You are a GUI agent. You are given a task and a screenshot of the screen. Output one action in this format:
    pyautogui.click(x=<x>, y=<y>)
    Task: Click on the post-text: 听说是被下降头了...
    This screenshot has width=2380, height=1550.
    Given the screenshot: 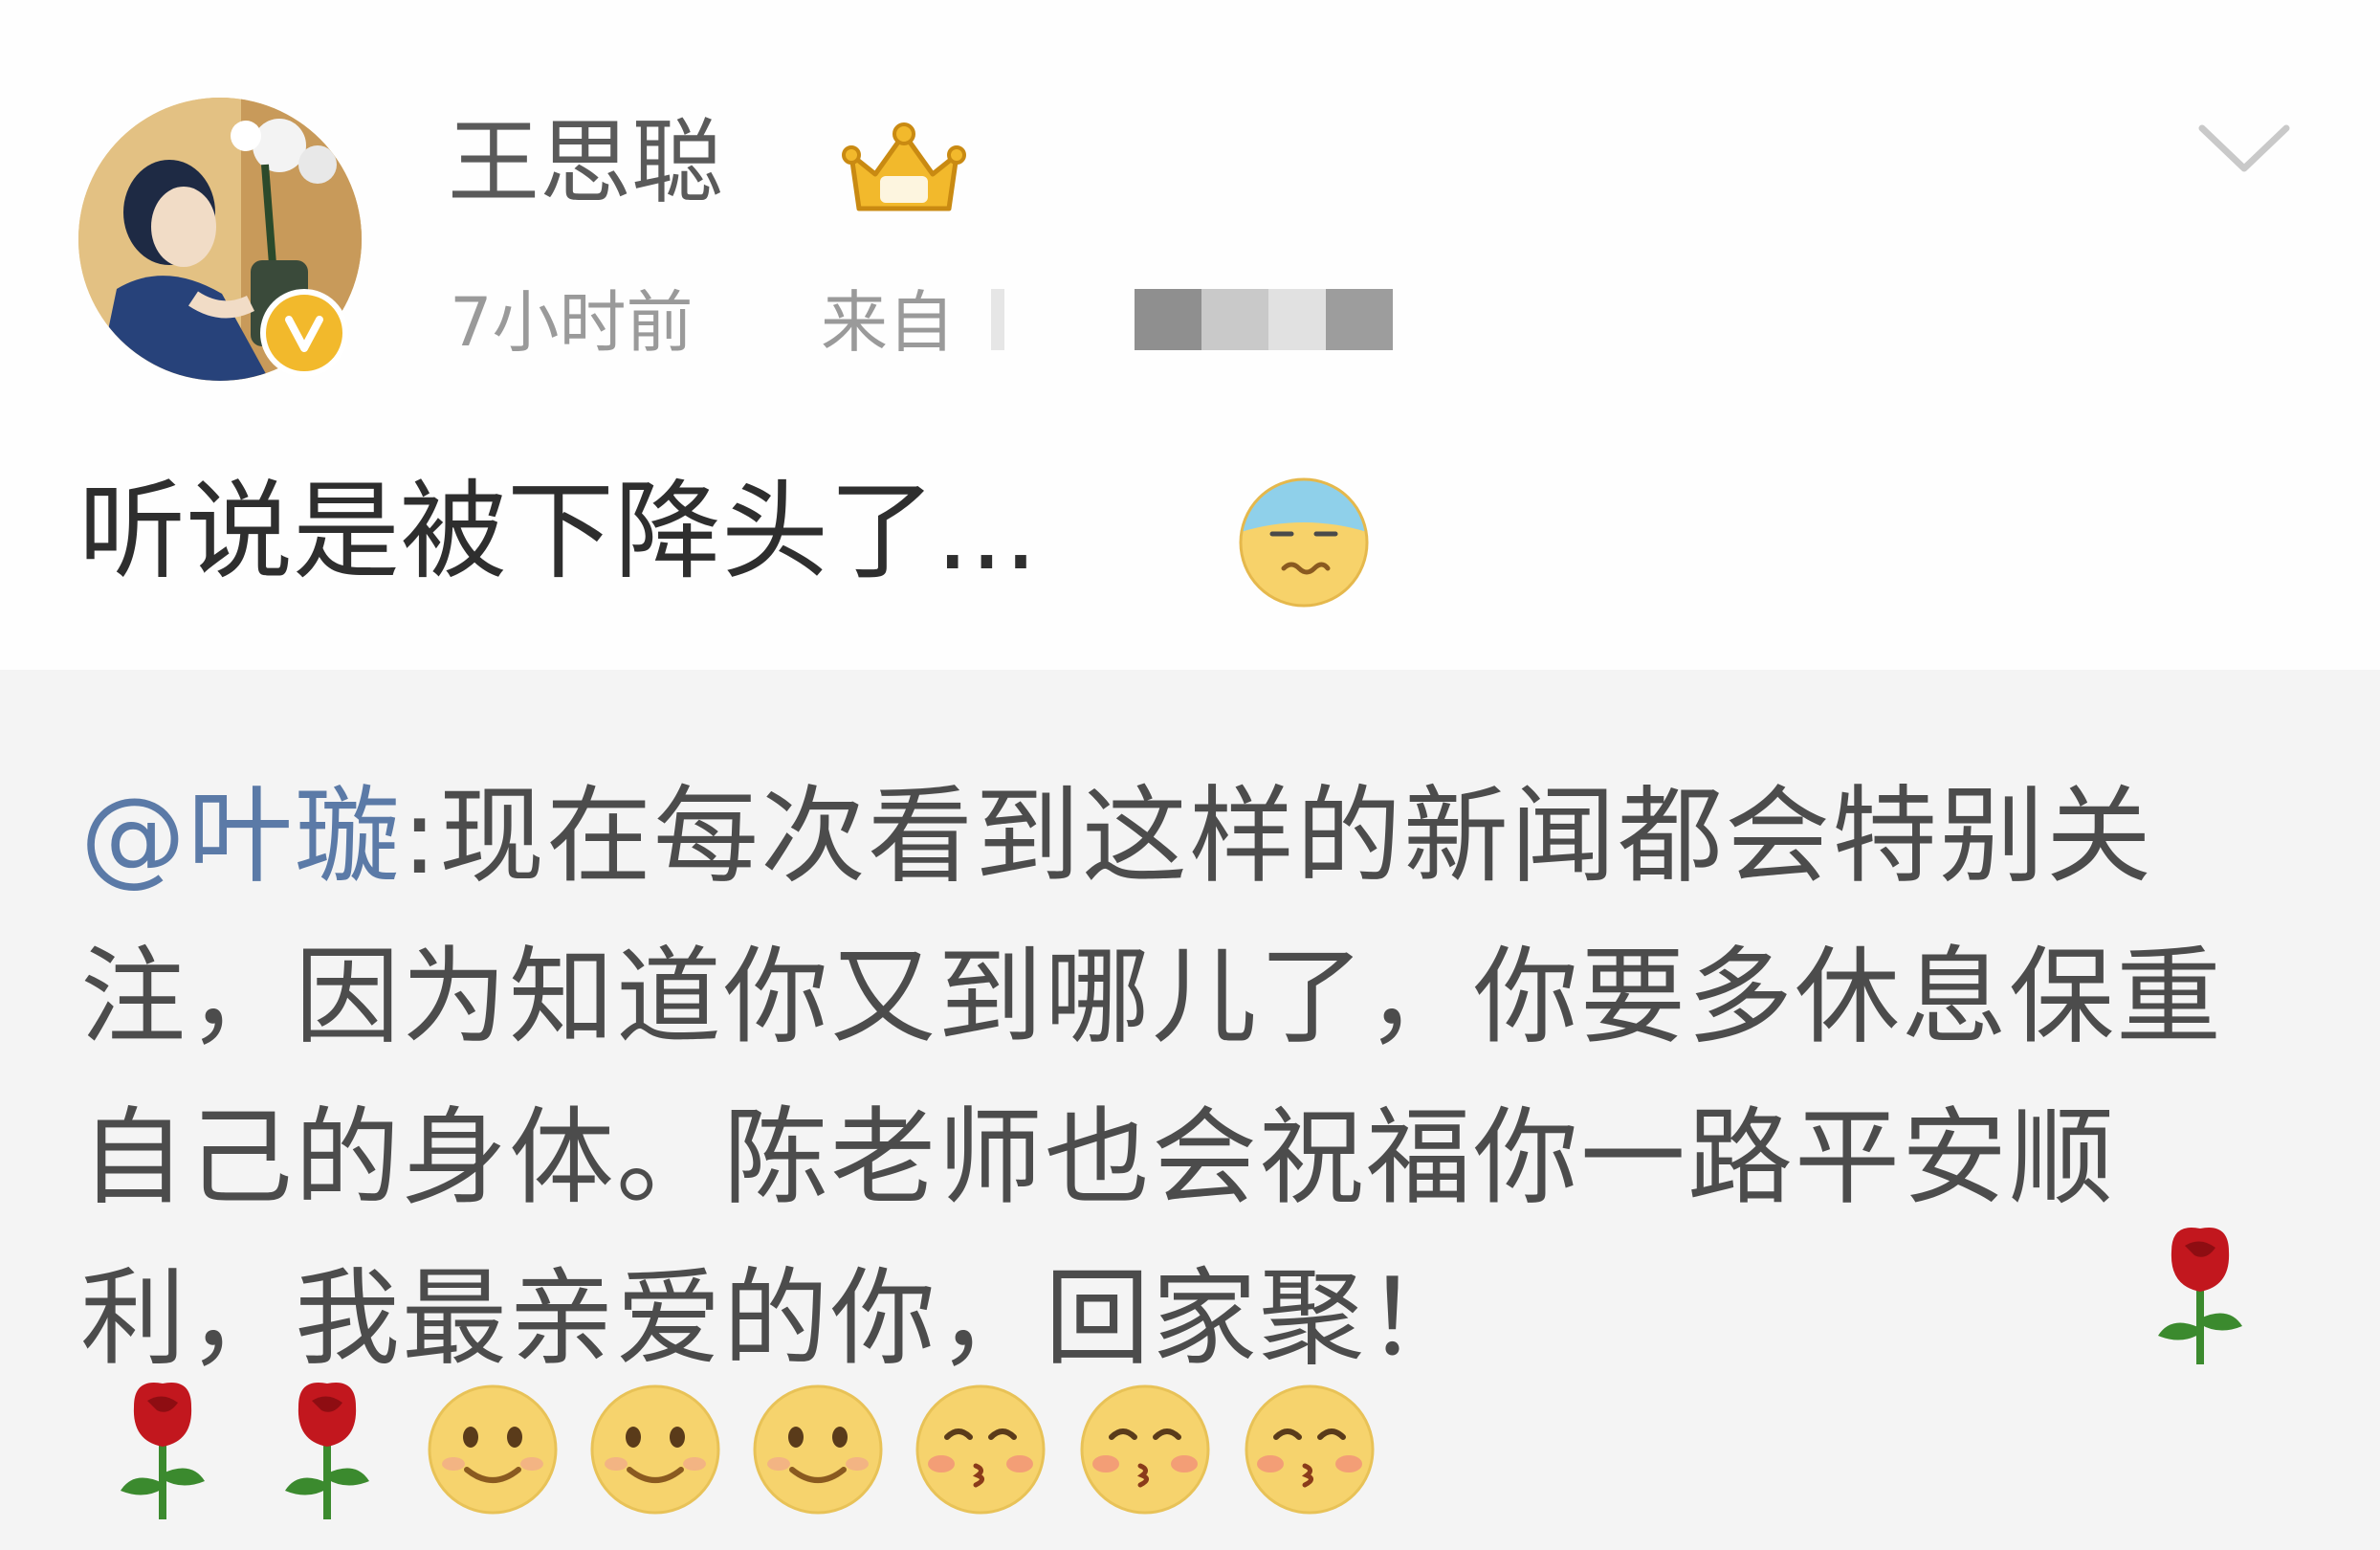 What is the action you would take?
    pyautogui.click(x=558, y=532)
    